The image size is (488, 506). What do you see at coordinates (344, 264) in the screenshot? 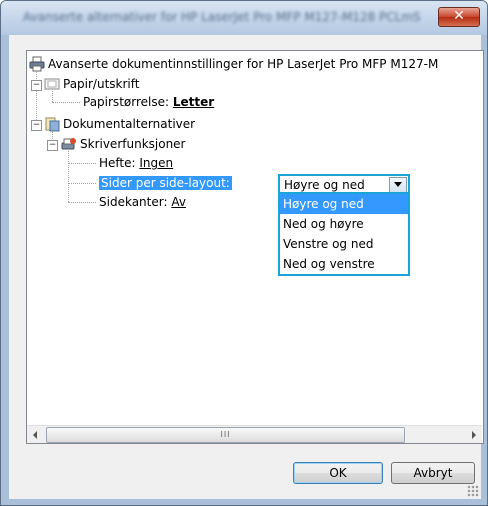
I see `dropdown-option: Ned og venstre` at bounding box center [344, 264].